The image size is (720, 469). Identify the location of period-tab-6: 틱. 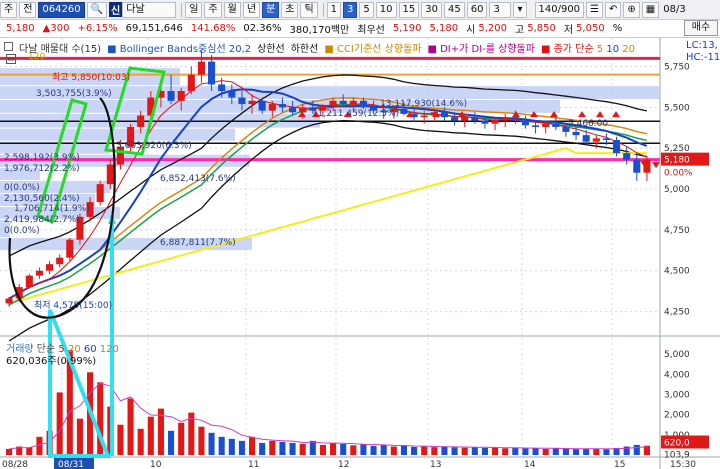
(309, 9).